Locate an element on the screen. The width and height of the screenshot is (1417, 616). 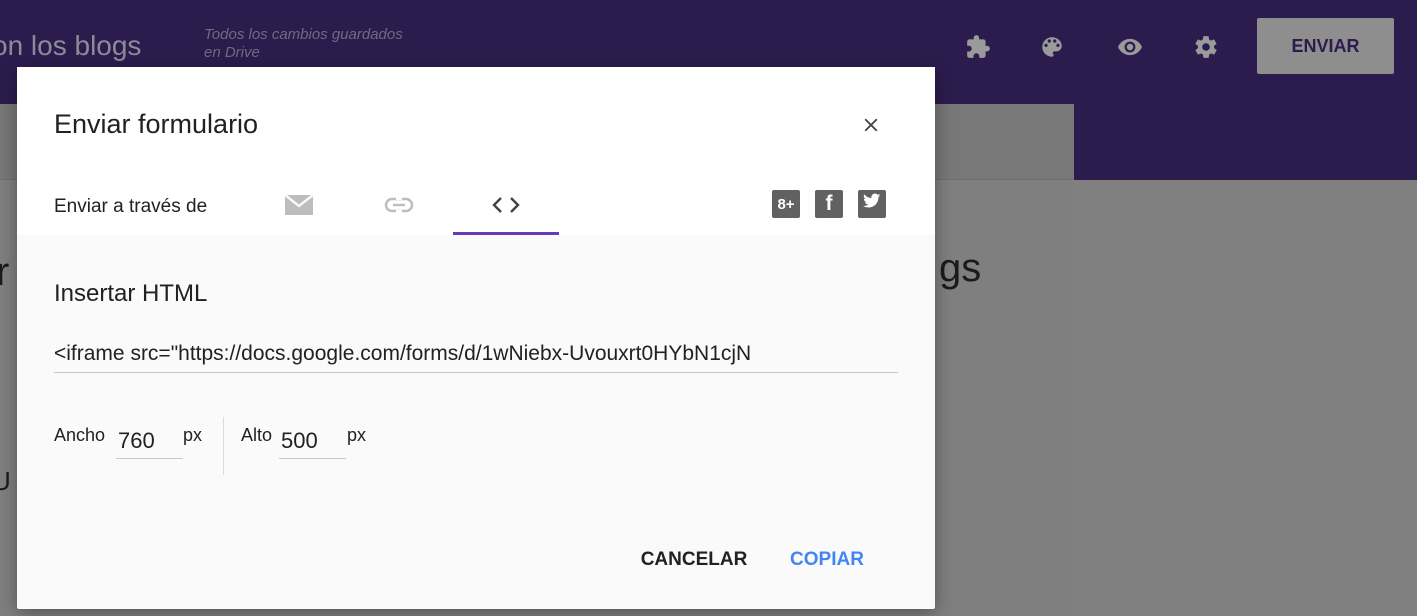
height-label: Alto is located at coordinates (257, 435).